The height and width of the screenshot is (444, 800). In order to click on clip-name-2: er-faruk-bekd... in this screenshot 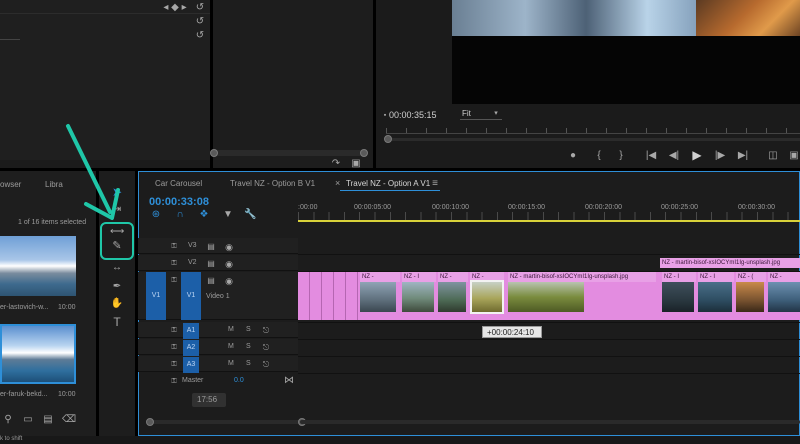, I will do `click(24, 394)`.